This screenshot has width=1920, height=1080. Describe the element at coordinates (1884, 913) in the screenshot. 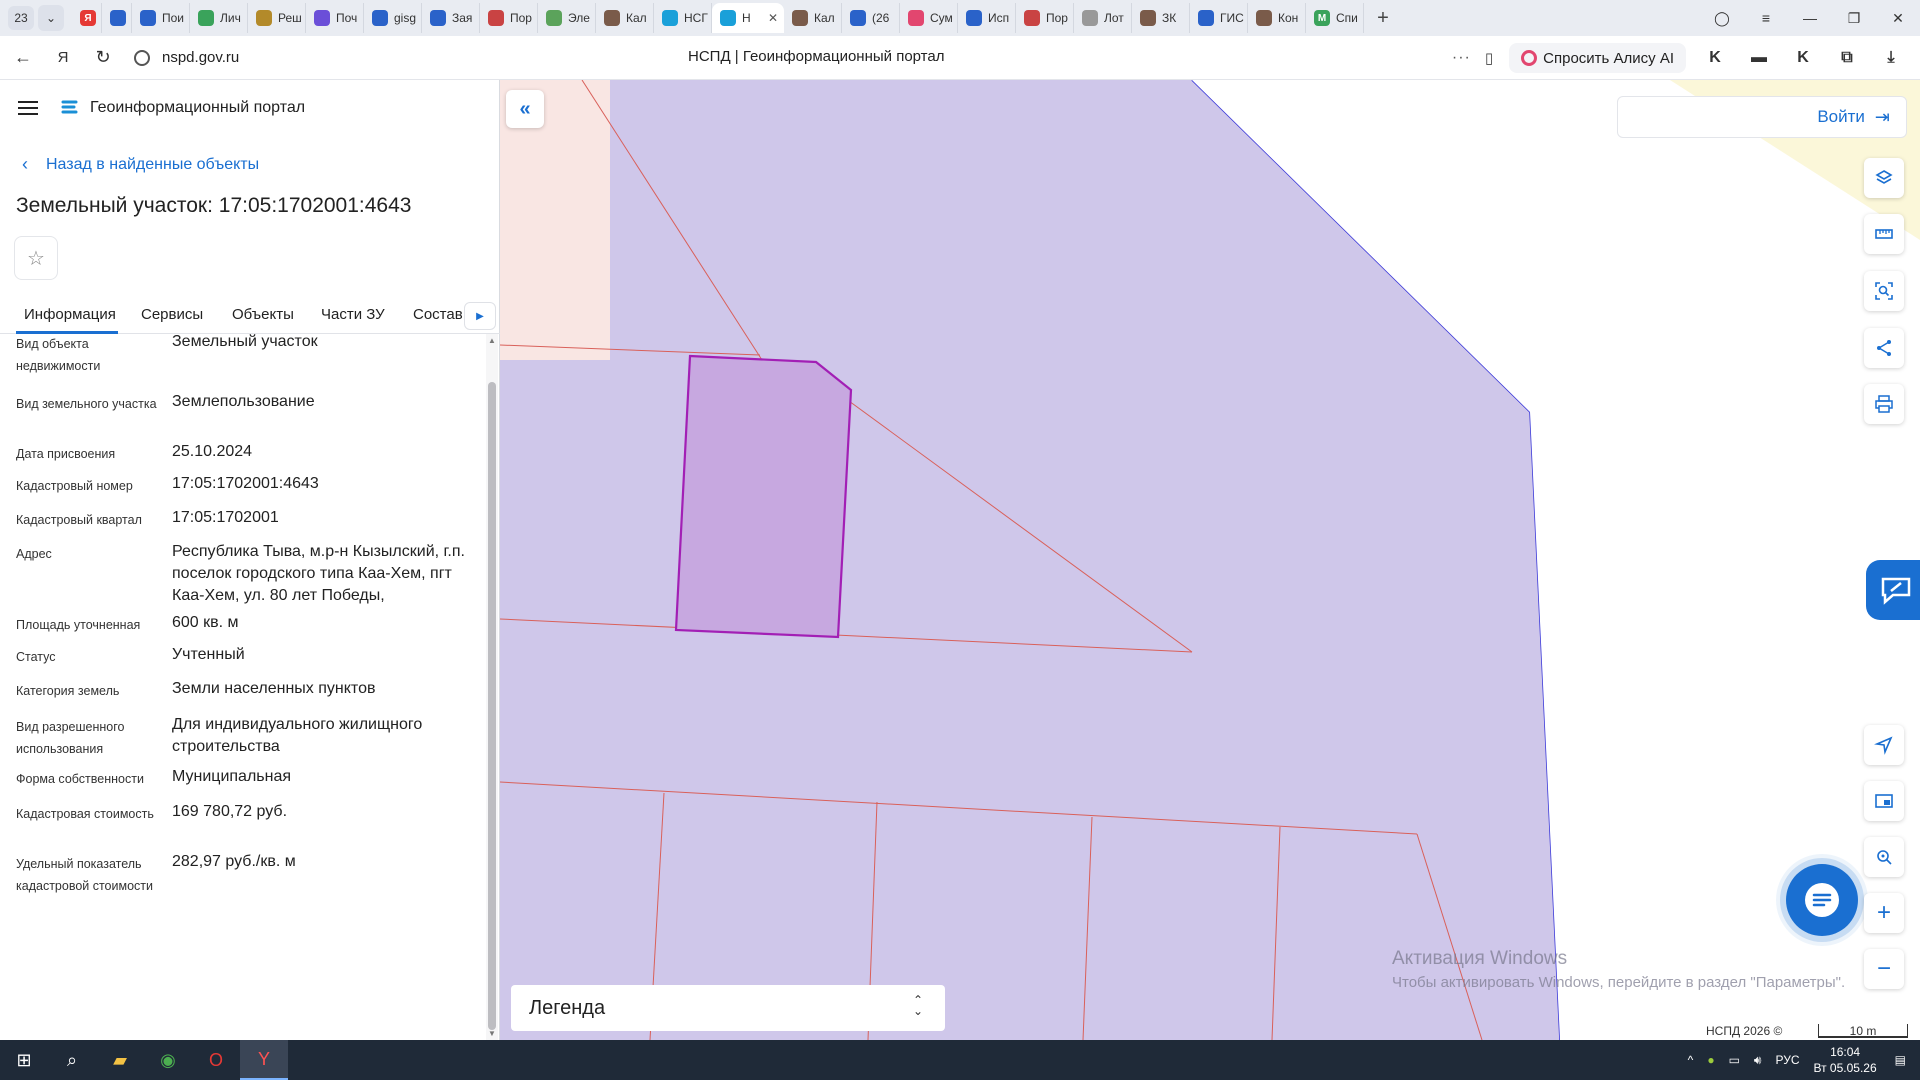

I see `zoom-in-button: +` at that location.